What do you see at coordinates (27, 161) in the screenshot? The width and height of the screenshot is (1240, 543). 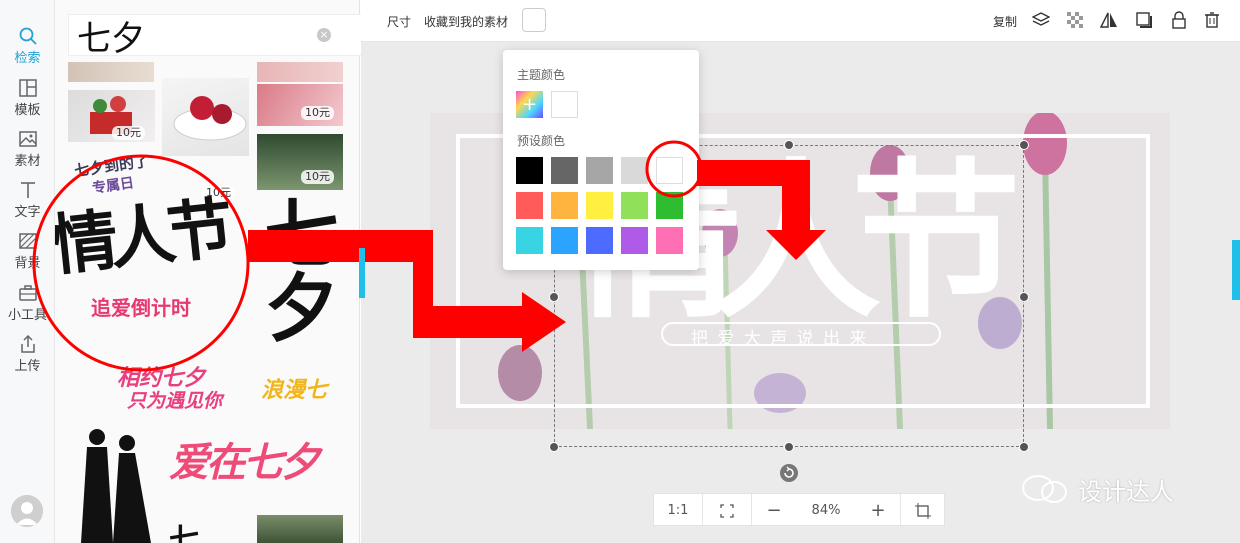 I see `nav-label-materials: 素材` at bounding box center [27, 161].